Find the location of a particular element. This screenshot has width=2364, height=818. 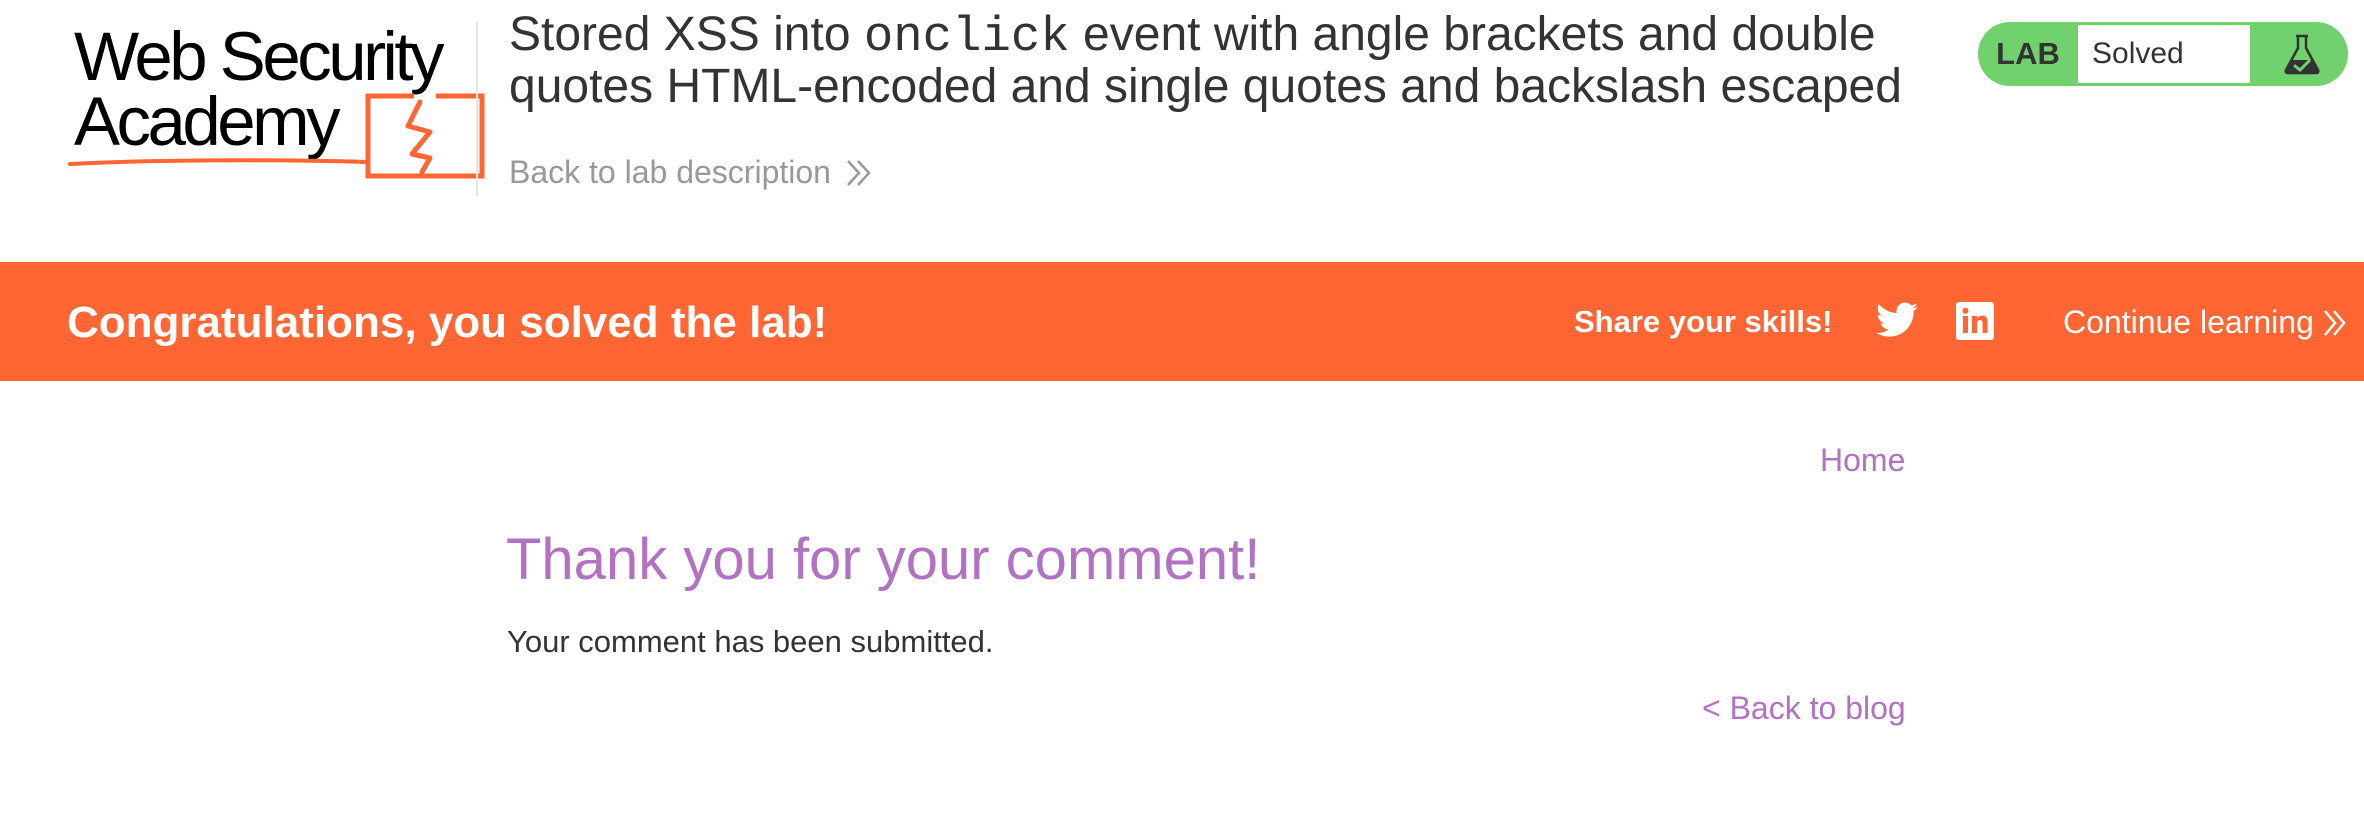

logo-line-2: Academy is located at coordinates (207, 121).